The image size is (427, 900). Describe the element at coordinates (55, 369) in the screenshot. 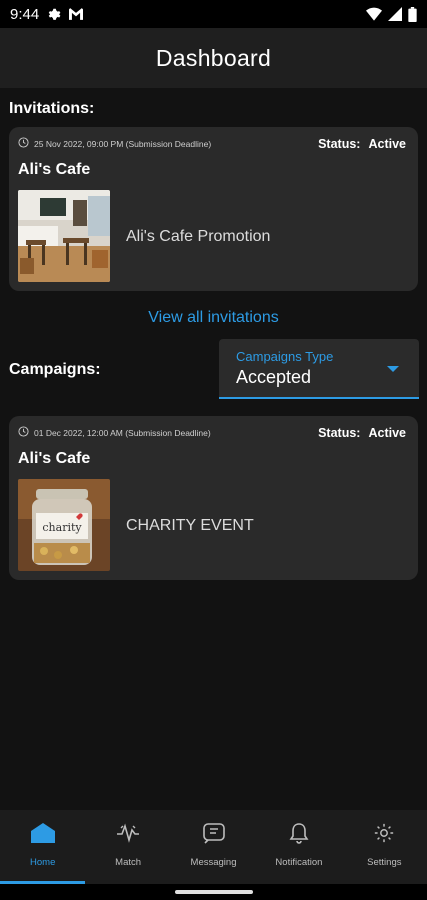

I see `campaigns-label: Campaigns:` at that location.